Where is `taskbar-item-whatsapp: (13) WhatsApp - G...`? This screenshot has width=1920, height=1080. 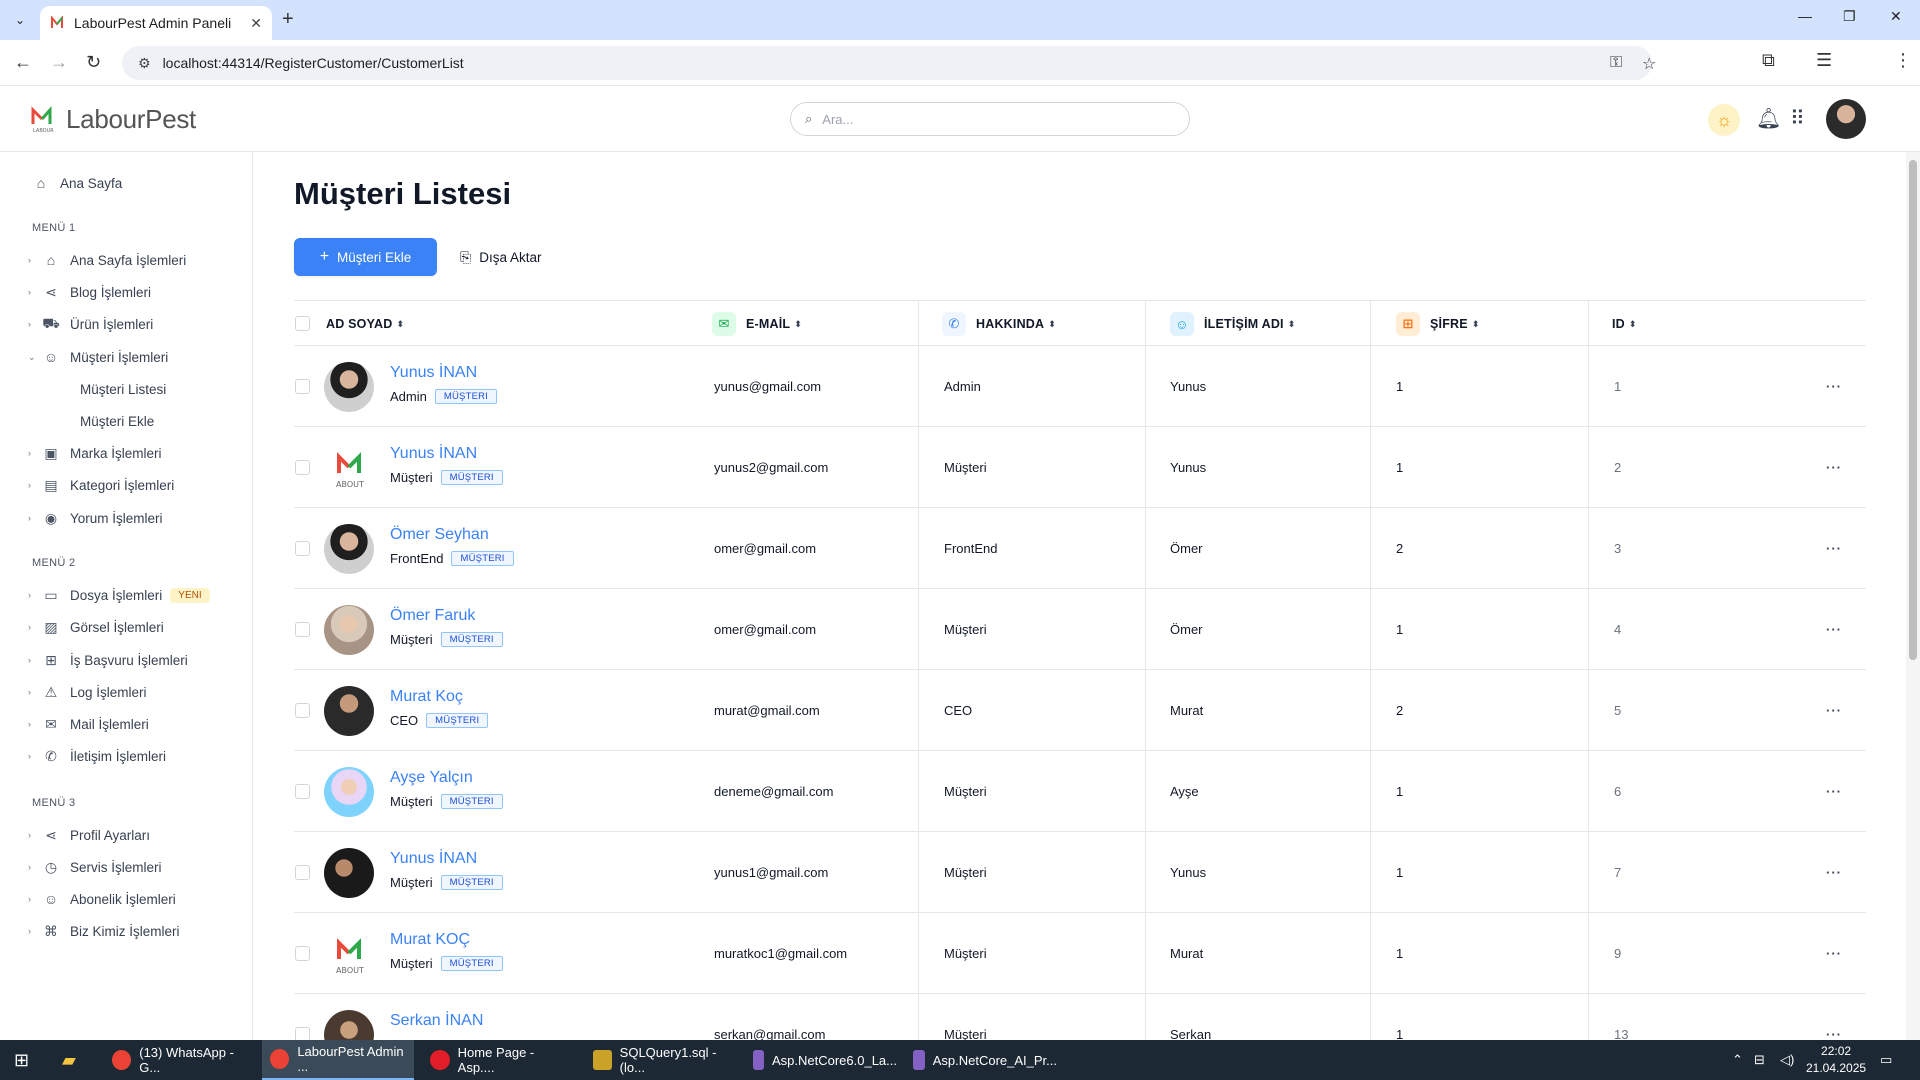
taskbar-item-whatsapp: (13) WhatsApp - G... is located at coordinates (179, 1060).